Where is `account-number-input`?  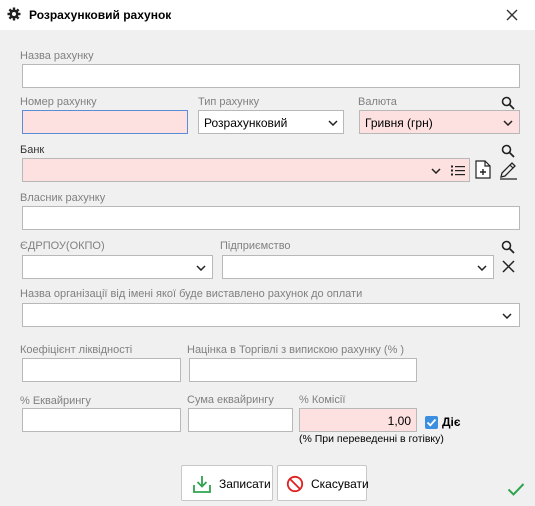
account-number-input is located at coordinates (105, 122).